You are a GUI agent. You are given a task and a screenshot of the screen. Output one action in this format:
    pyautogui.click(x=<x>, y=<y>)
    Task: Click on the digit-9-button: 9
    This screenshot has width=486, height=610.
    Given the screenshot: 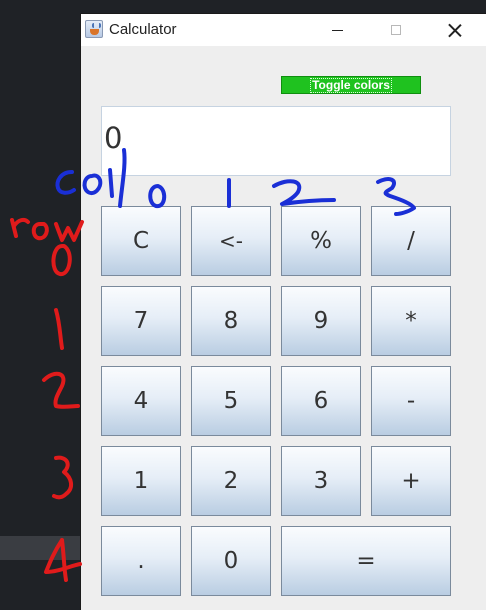 What is the action you would take?
    pyautogui.click(x=321, y=321)
    